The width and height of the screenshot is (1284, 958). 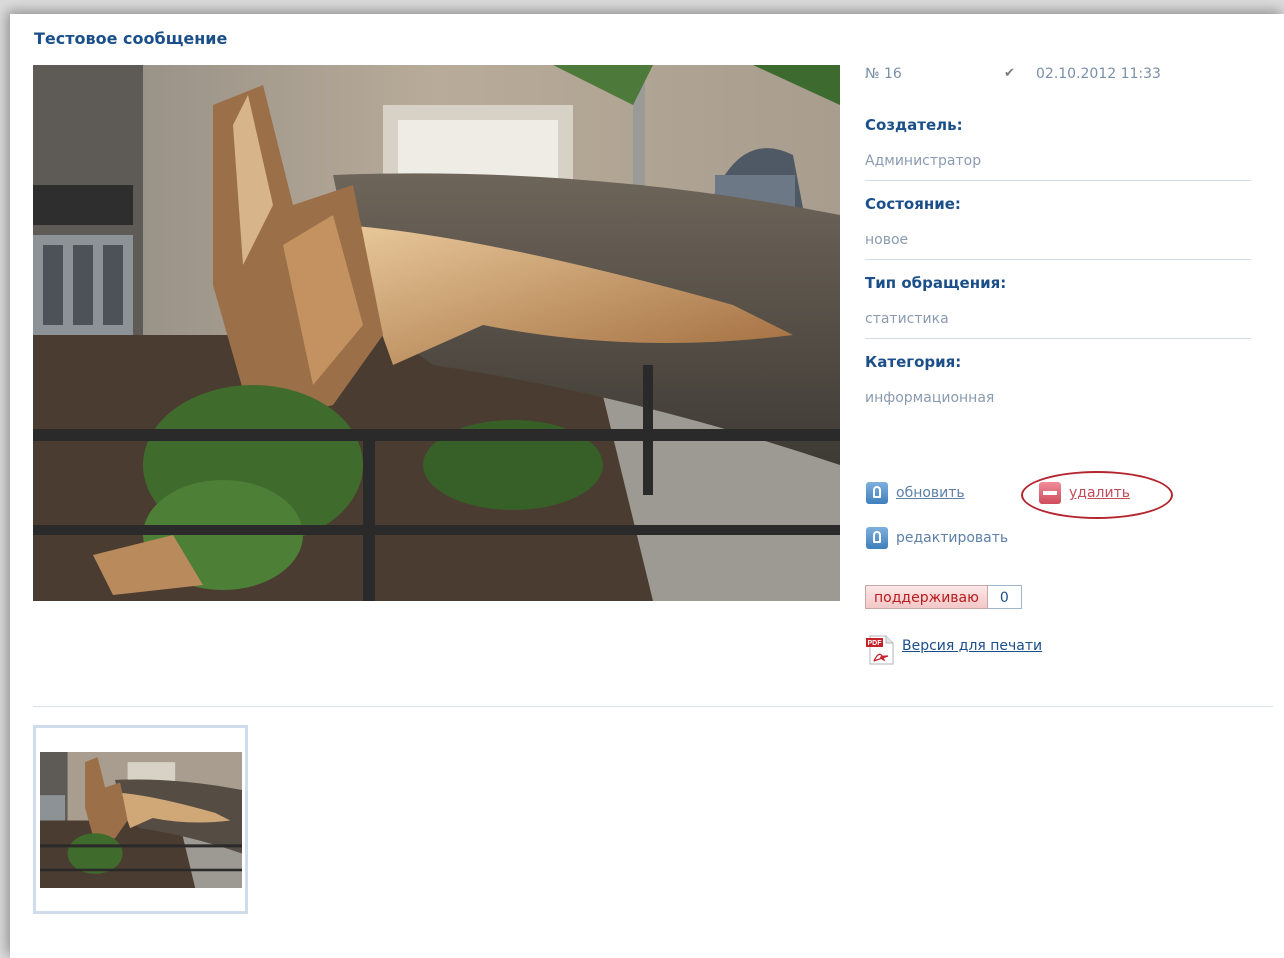 I want to click on divider, so click(x=653, y=706).